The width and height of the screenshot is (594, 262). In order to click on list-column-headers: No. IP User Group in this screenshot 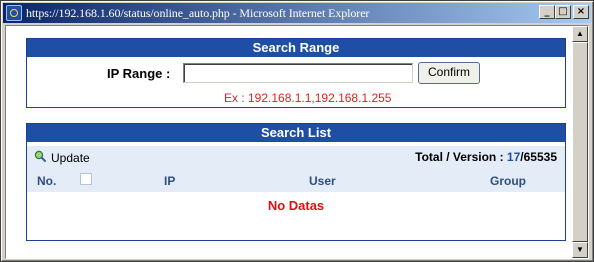, I will do `click(296, 180)`.